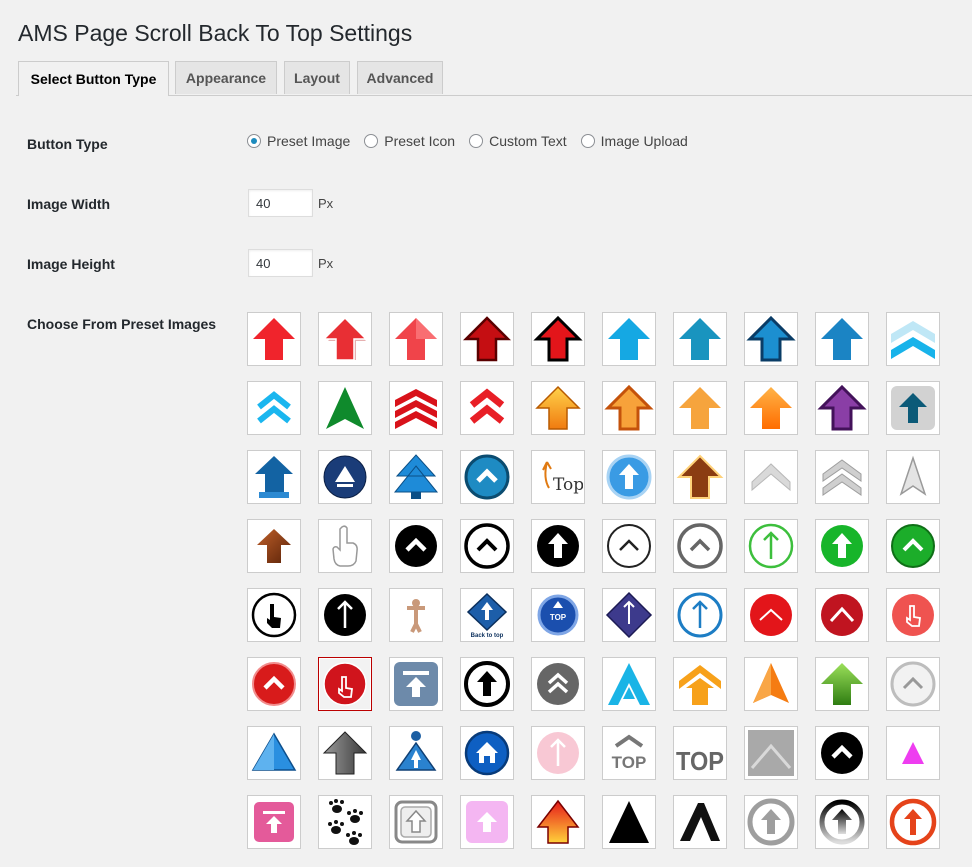  I want to click on radio-image-upload: Image Upload, so click(634, 141).